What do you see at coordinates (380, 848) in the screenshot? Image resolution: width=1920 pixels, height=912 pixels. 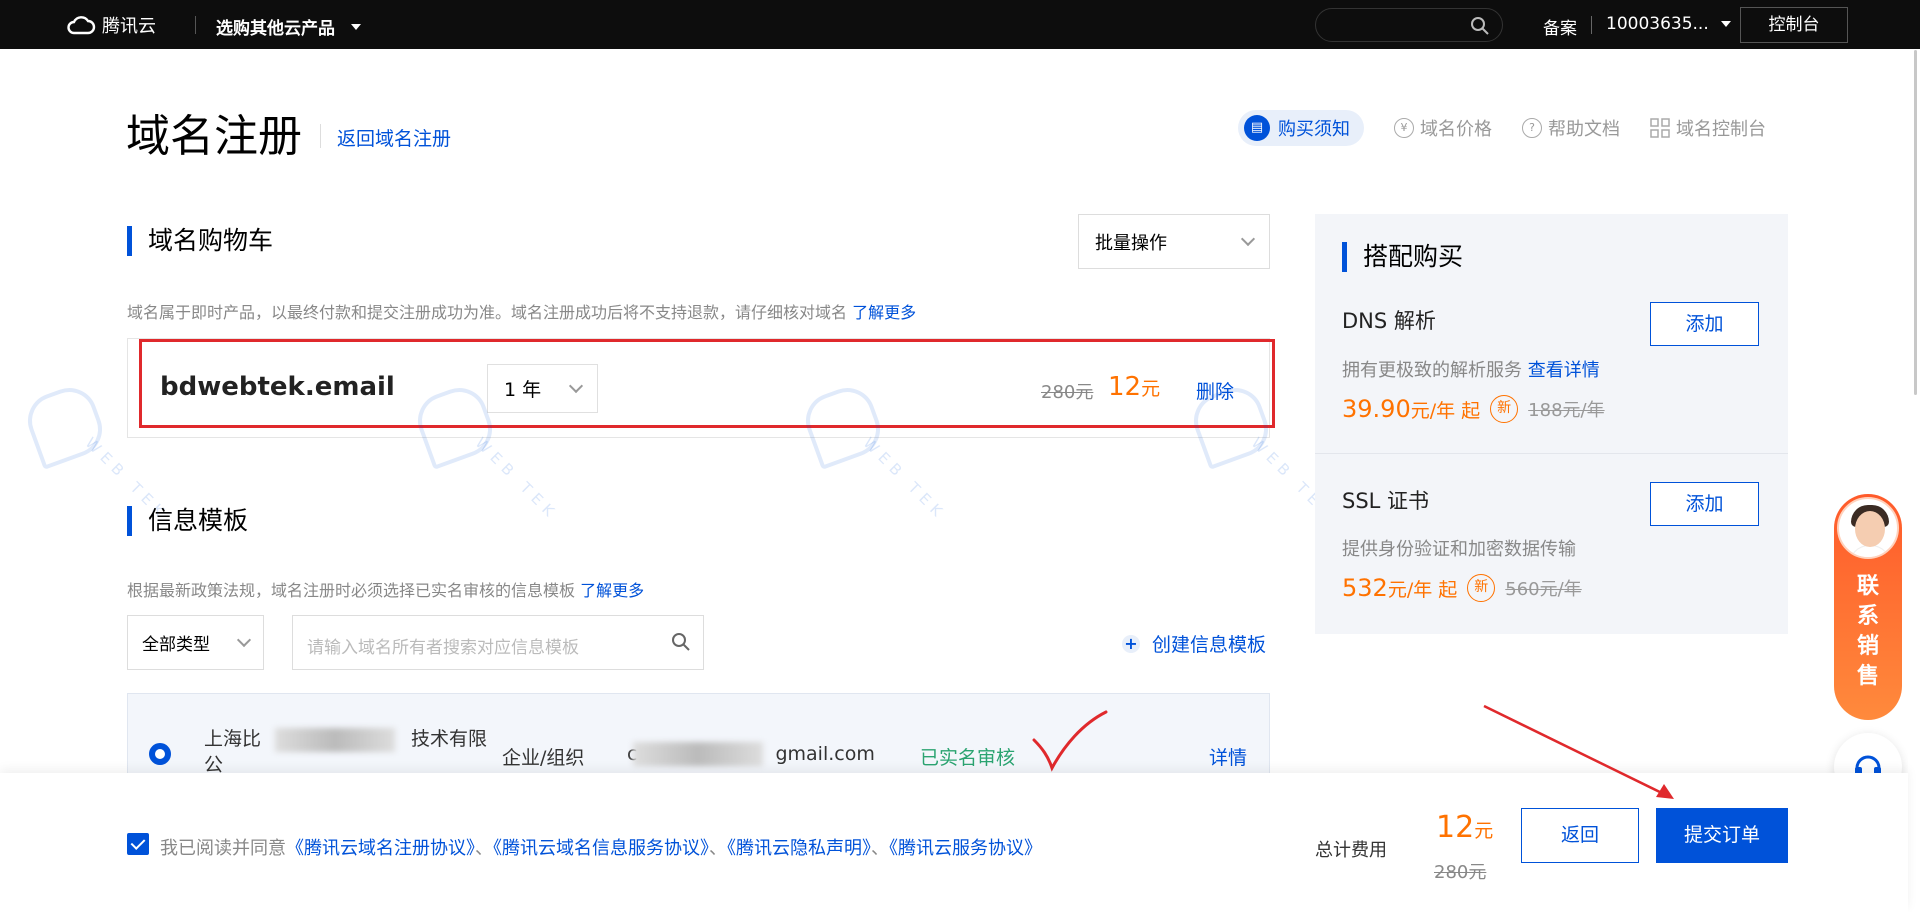 I see `agreement-link-register: 《腾讯云域名注册协议》` at bounding box center [380, 848].